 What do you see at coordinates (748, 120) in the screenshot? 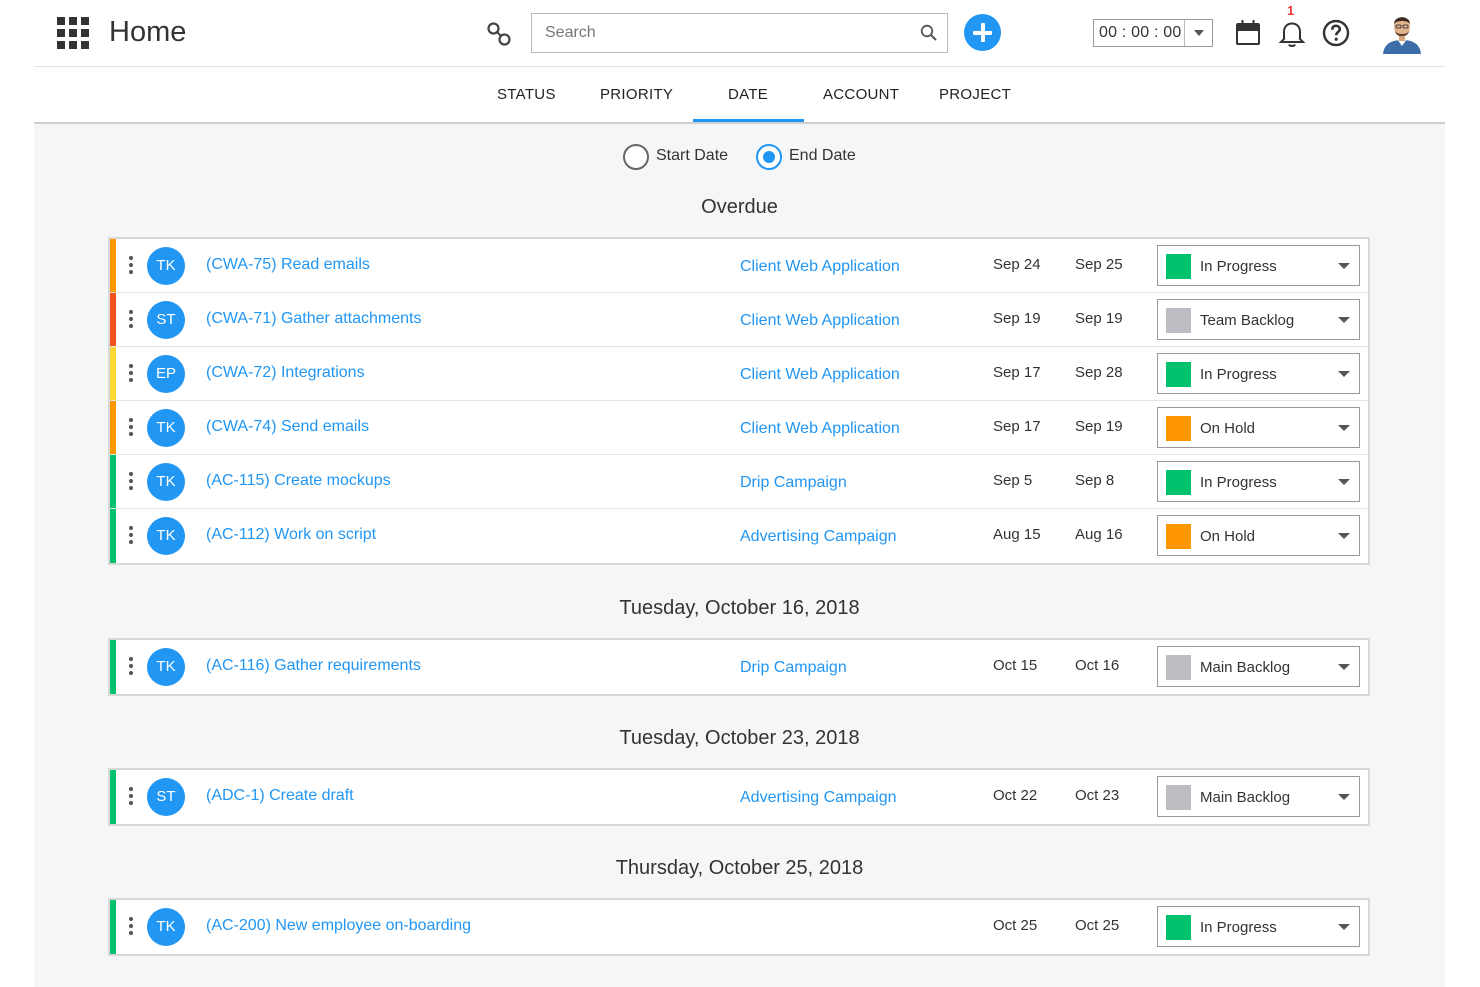
I see `active-tab-indicator` at bounding box center [748, 120].